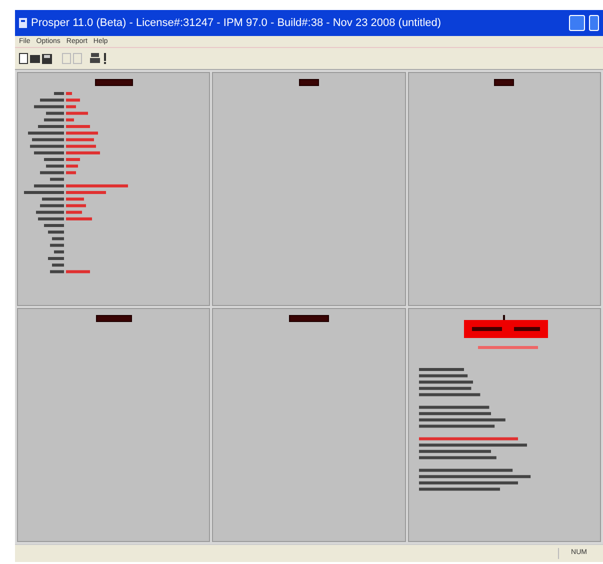 This screenshot has height=564, width=603. I want to click on help-icon, so click(105, 58).